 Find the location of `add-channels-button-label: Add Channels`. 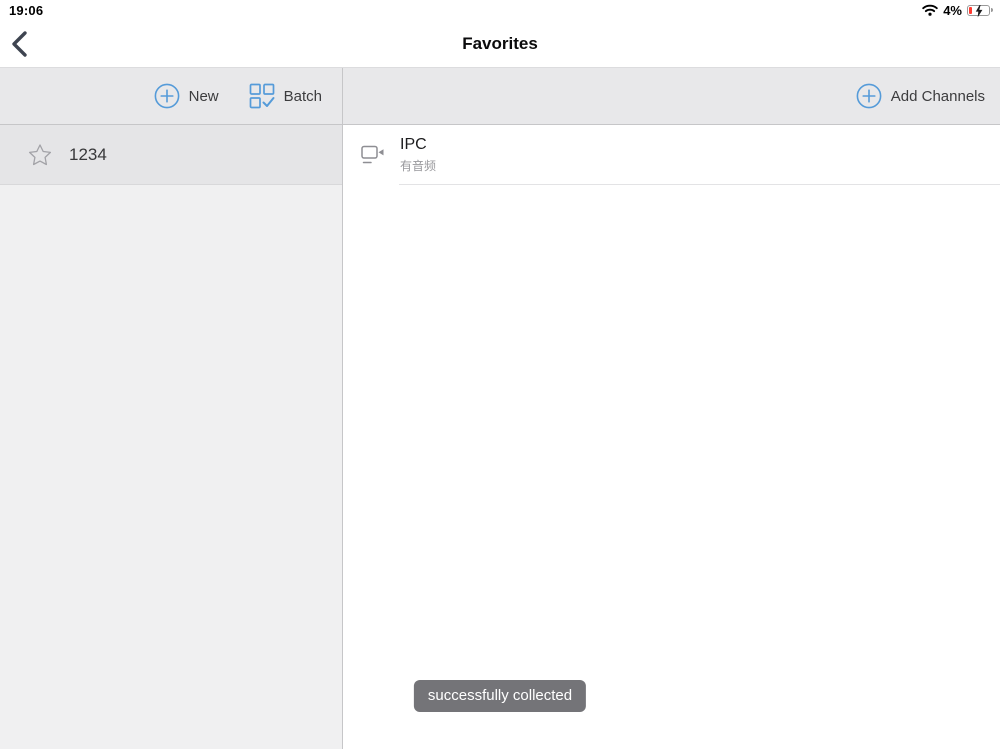

add-channels-button-label: Add Channels is located at coordinates (937, 96).